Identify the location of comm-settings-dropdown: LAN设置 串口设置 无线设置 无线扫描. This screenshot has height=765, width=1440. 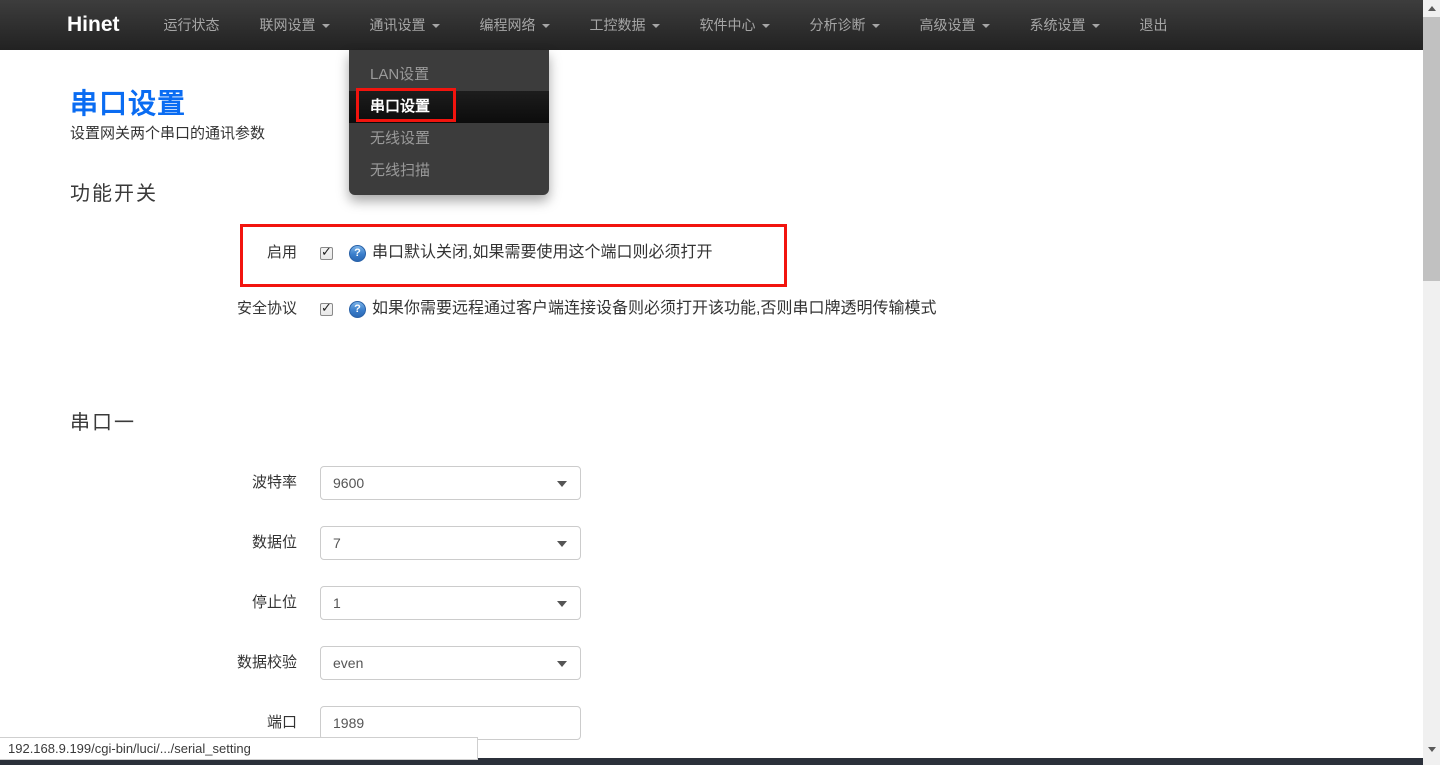
(449, 122).